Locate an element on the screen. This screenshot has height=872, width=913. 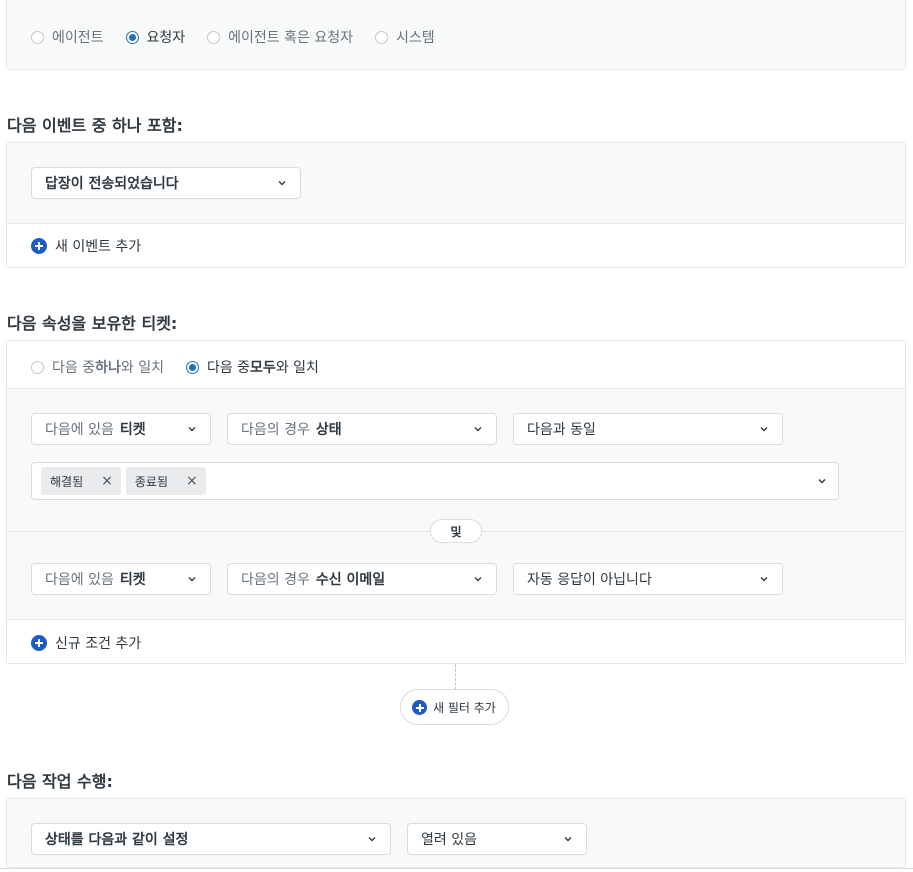
match-any-bold: 하나 is located at coordinates (108, 368).